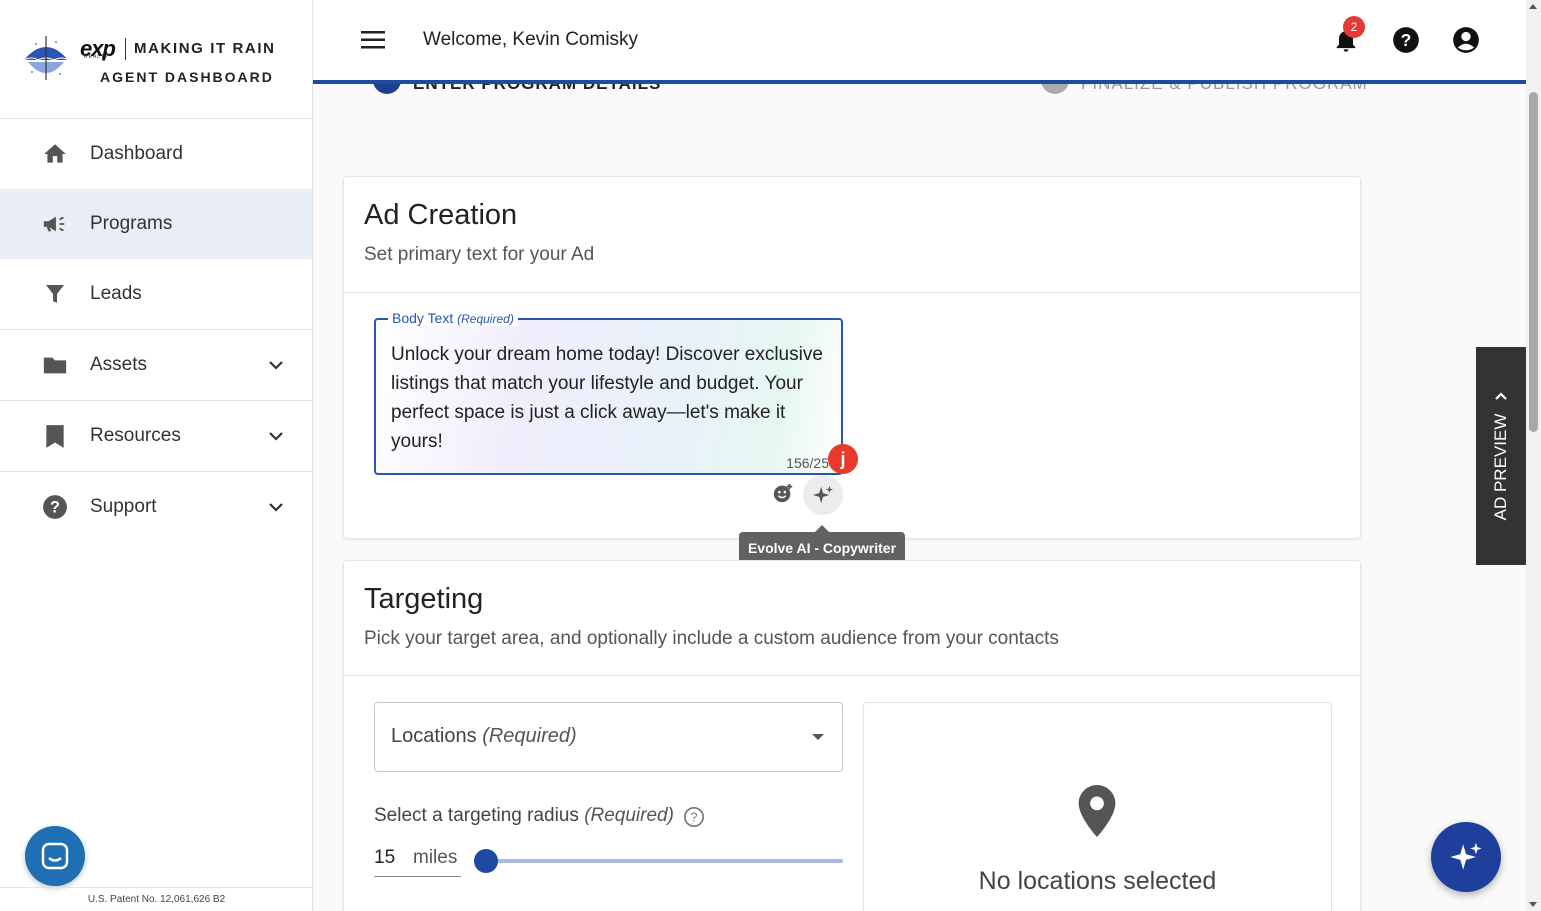 This screenshot has width=1541, height=911. I want to click on locations-select: Locations (Required), so click(608, 737).